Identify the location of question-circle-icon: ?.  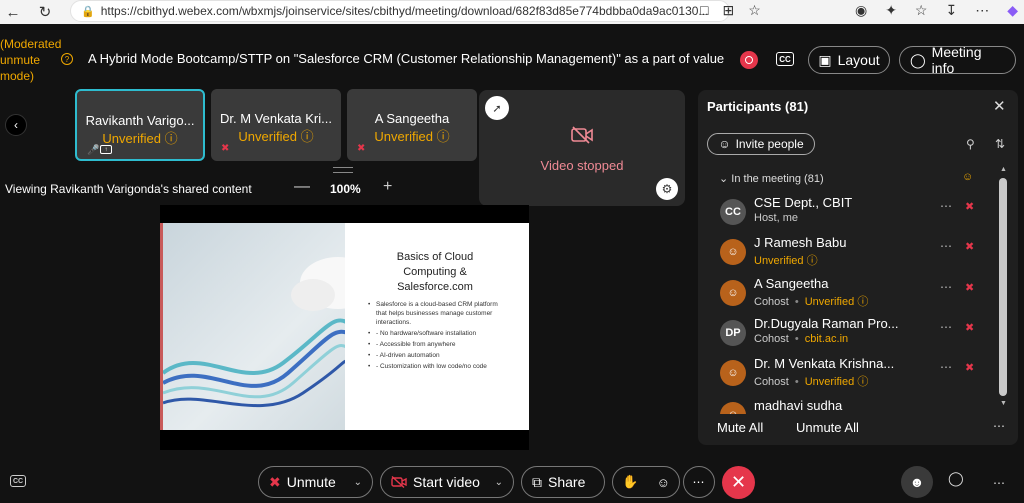
(67, 59).